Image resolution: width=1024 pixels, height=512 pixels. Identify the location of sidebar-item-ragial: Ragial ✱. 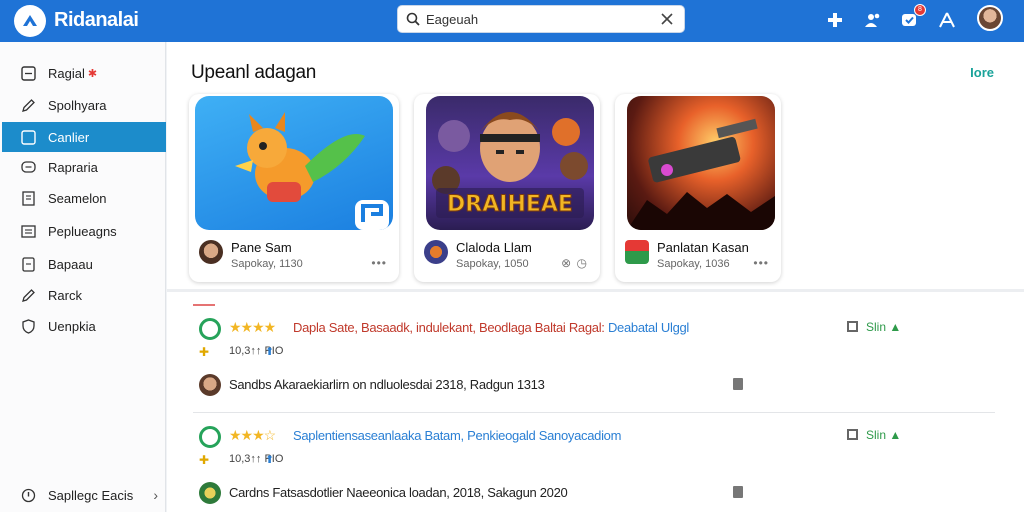
(84, 73).